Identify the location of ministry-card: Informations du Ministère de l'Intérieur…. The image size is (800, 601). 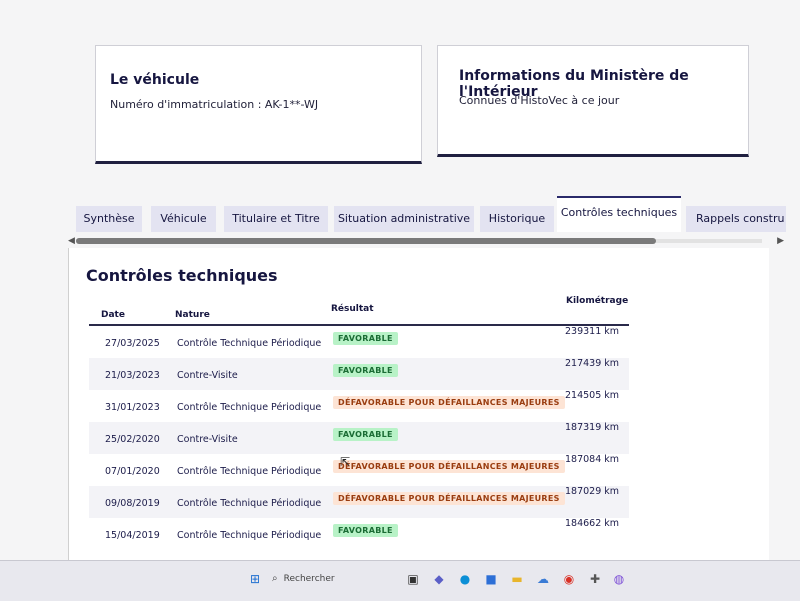
(593, 101).